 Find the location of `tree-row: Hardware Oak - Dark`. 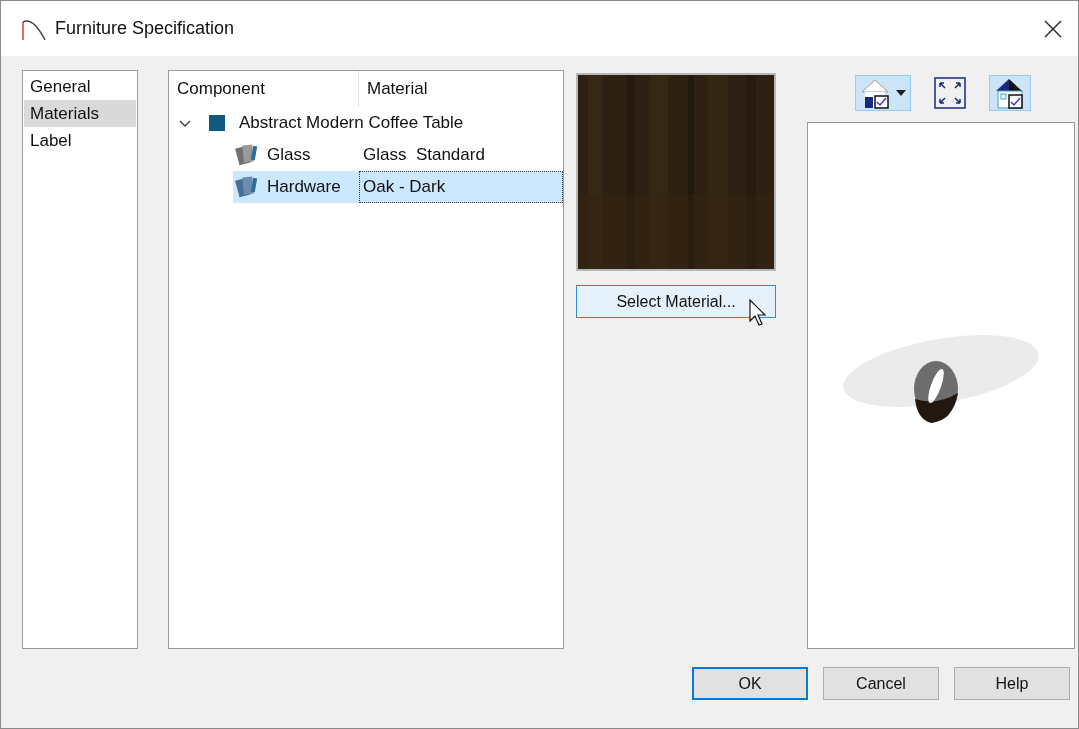

tree-row: Hardware Oak - Dark is located at coordinates (398, 187).